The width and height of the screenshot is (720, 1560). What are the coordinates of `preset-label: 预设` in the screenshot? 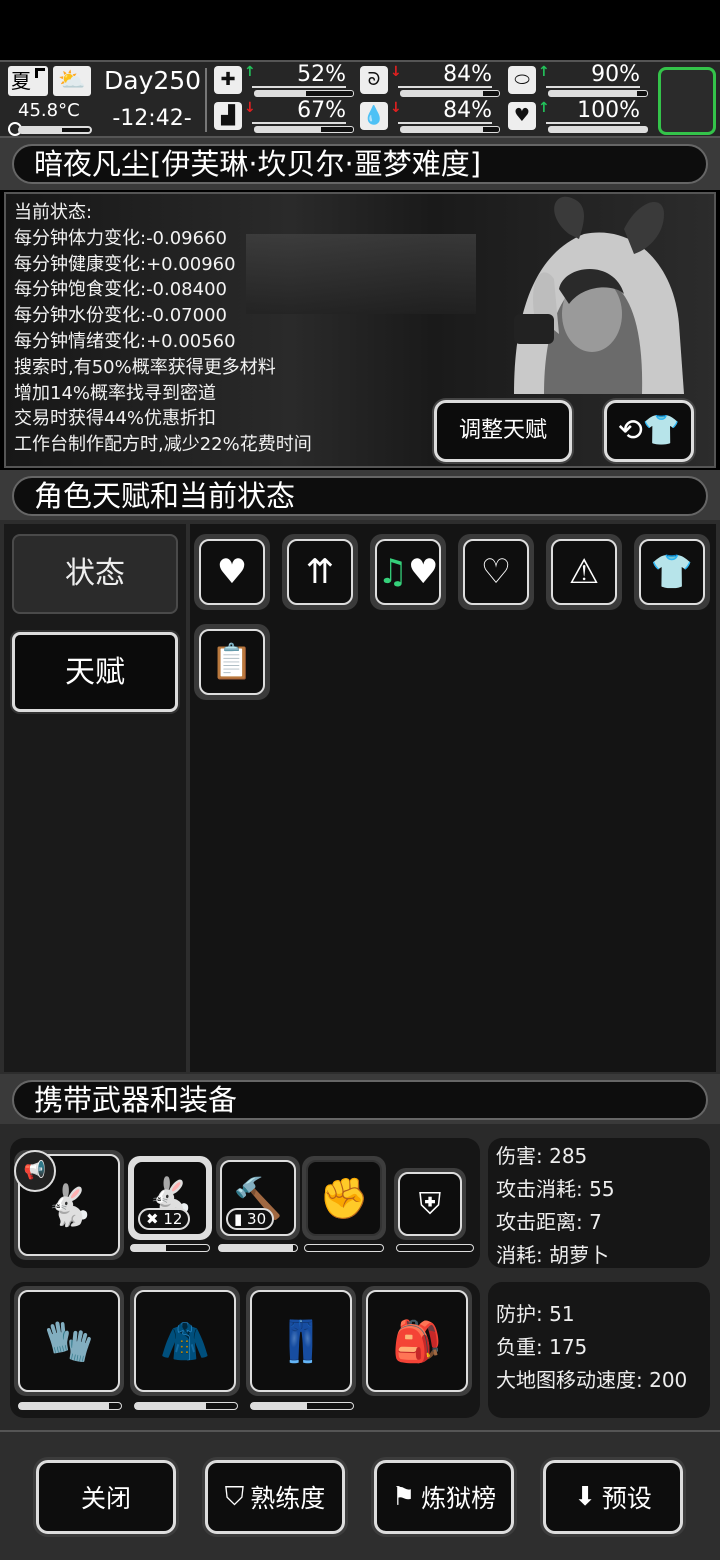 It's located at (626, 1498).